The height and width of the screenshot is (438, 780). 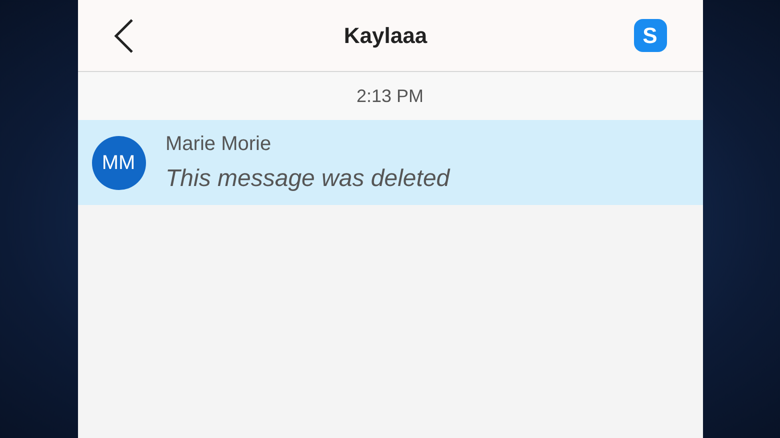 I want to click on timestamp: 2:13 PM, so click(x=390, y=96).